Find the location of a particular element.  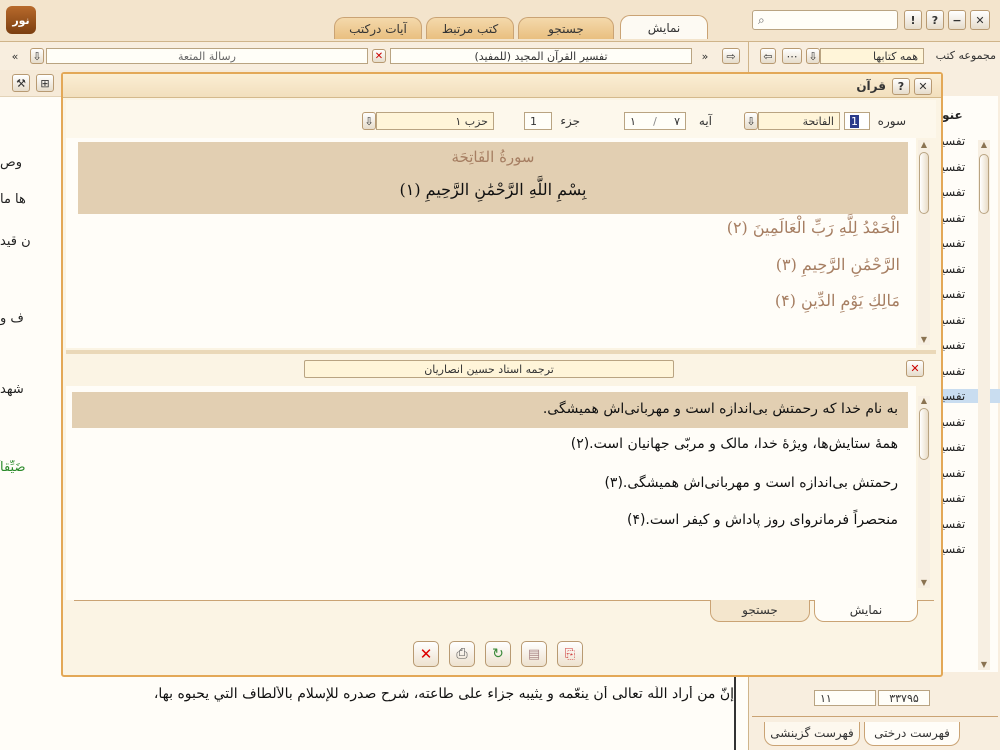

translation-close-button: ✕ is located at coordinates (915, 368).